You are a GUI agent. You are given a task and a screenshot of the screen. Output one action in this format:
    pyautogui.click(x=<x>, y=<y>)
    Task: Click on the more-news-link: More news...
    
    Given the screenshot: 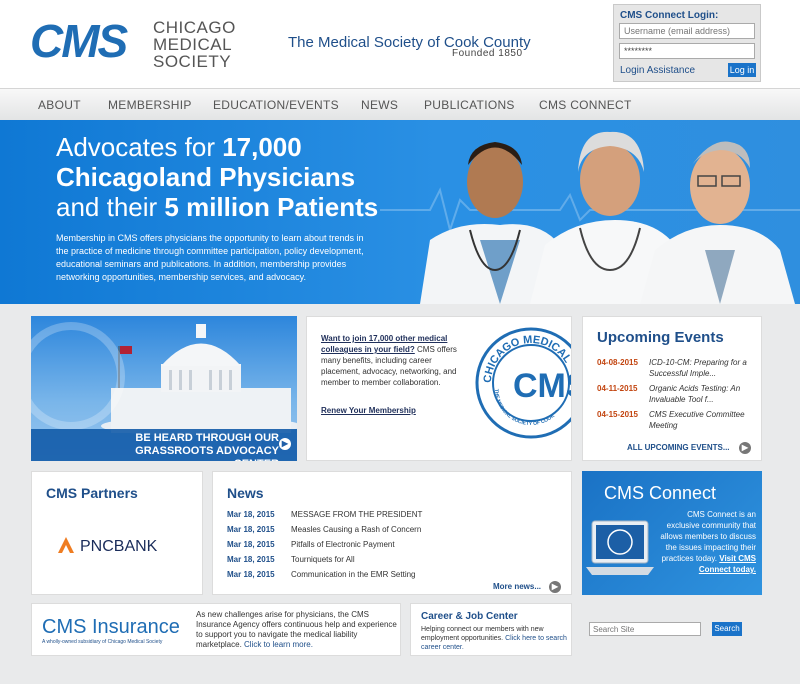 What is the action you would take?
    pyautogui.click(x=517, y=586)
    